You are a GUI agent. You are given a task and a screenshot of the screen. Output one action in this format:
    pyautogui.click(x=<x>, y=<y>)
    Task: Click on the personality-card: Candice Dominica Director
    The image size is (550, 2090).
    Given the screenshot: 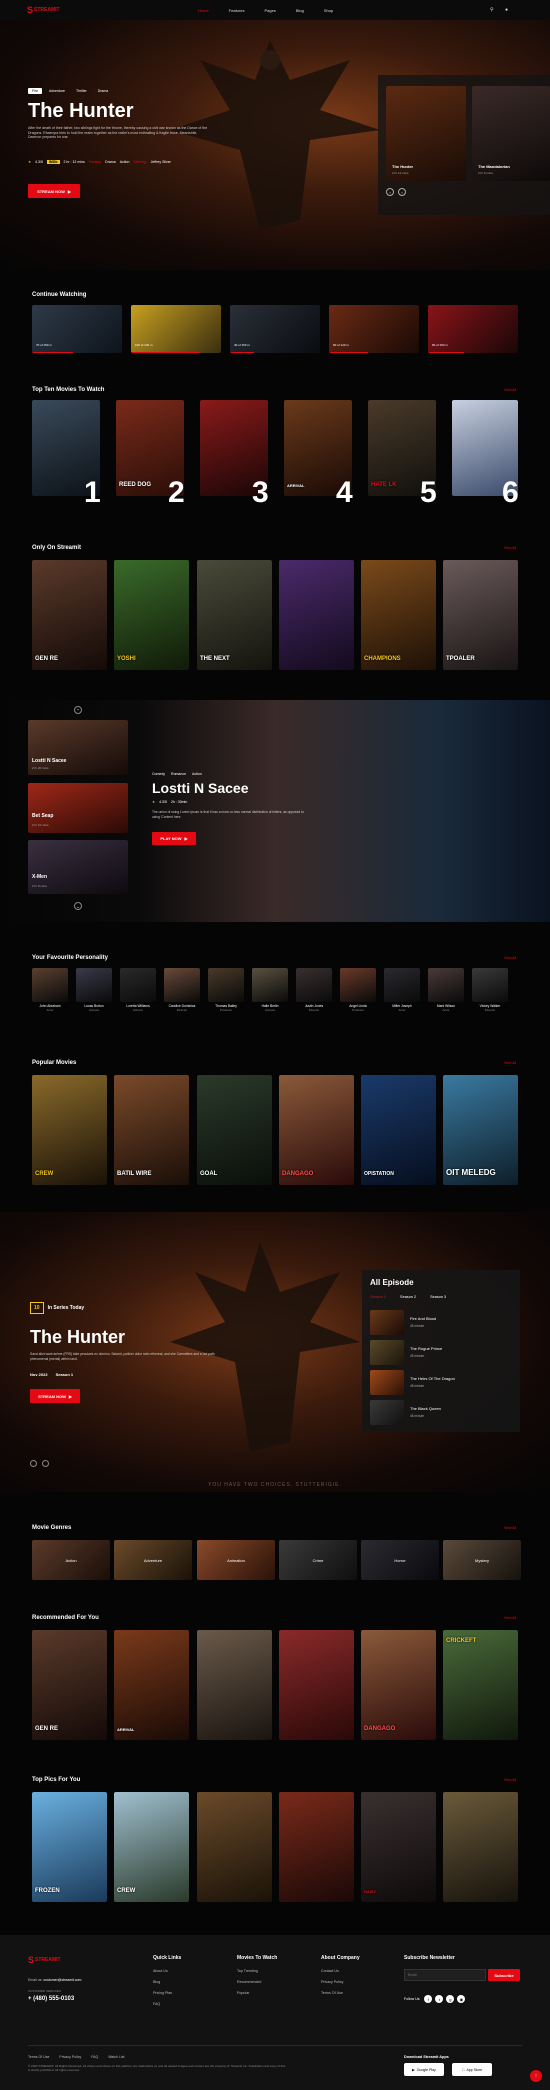 What is the action you would take?
    pyautogui.click(x=182, y=990)
    